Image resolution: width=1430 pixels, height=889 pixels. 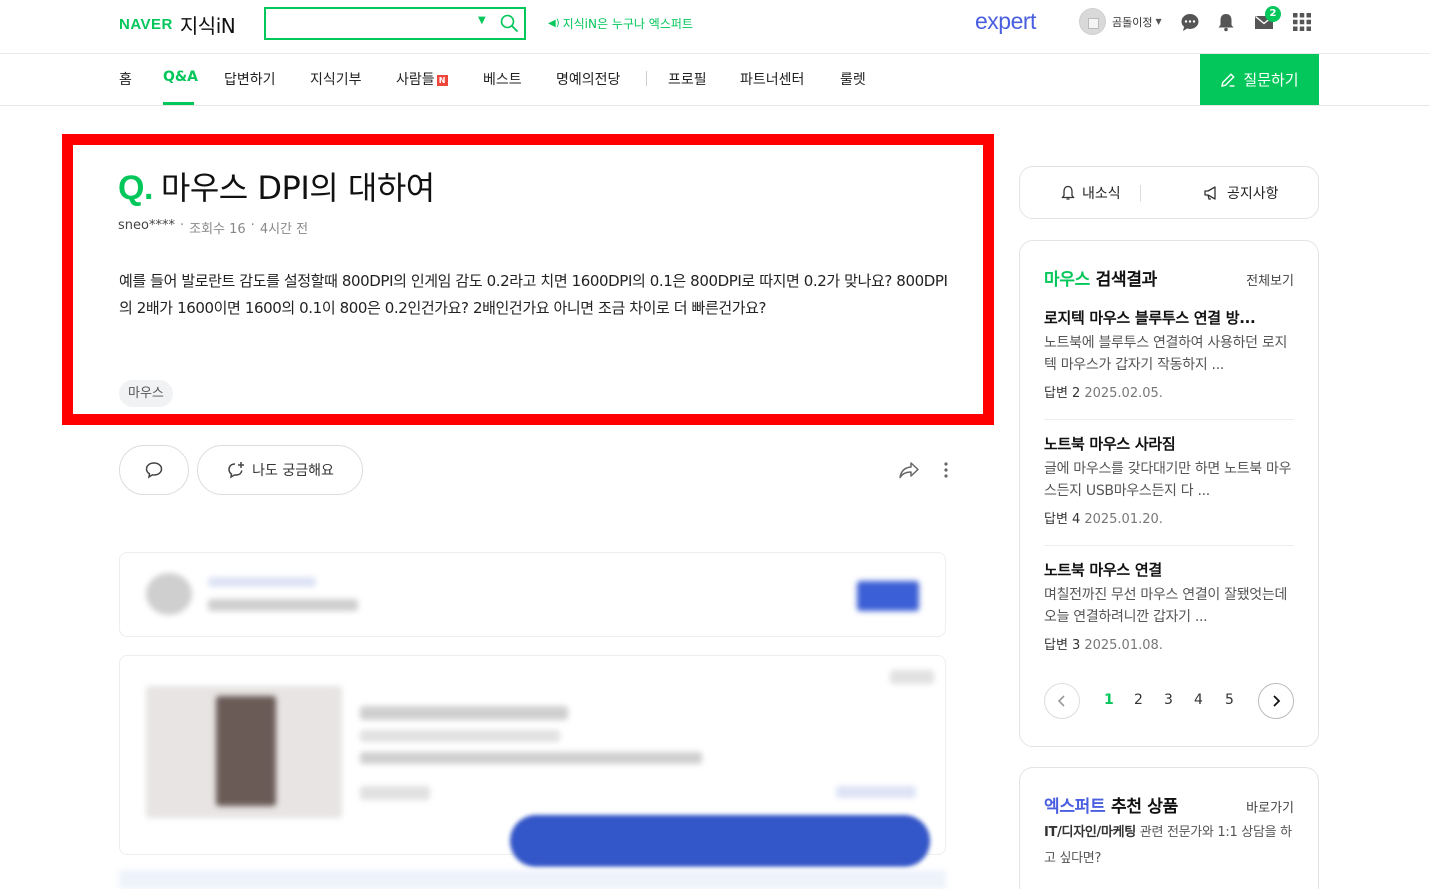 I want to click on naver-kin-logo: NAVER 지식iN, so click(x=177, y=24).